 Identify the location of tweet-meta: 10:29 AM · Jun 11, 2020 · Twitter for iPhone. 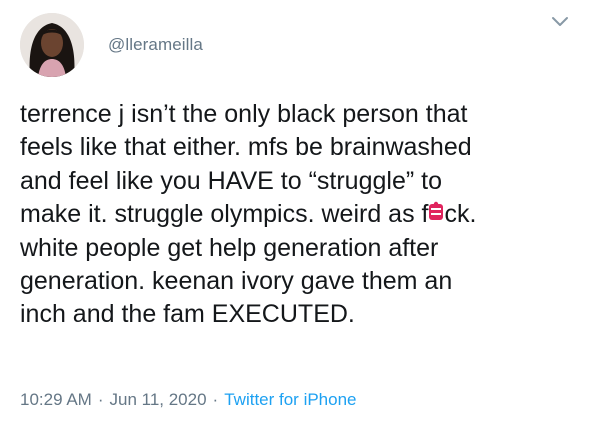
(188, 400).